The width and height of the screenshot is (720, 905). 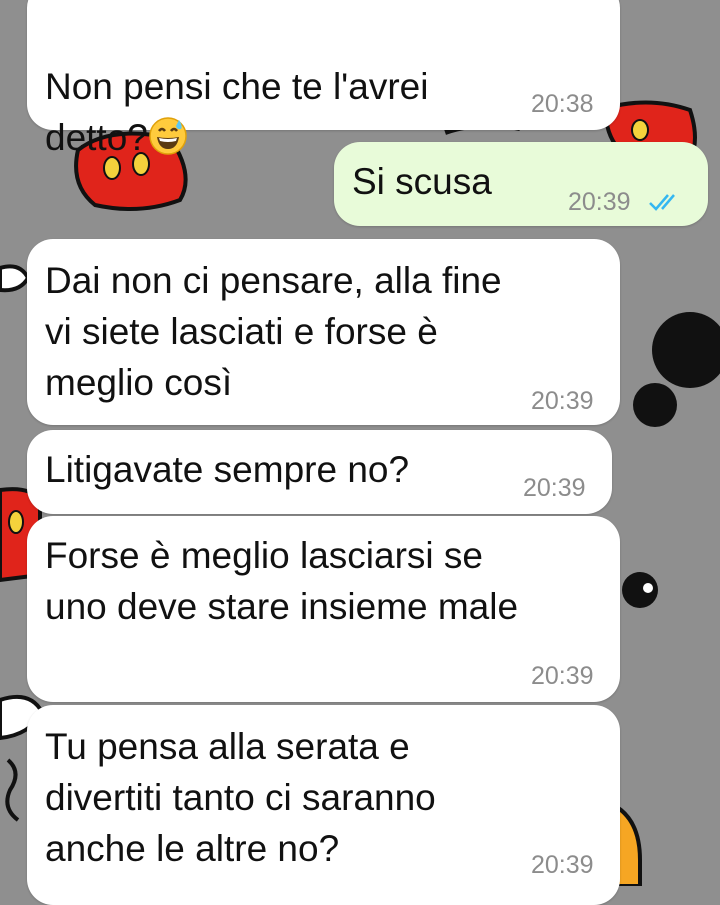 What do you see at coordinates (671, 460) in the screenshot?
I see `wallpaper-mickey-ears` at bounding box center [671, 460].